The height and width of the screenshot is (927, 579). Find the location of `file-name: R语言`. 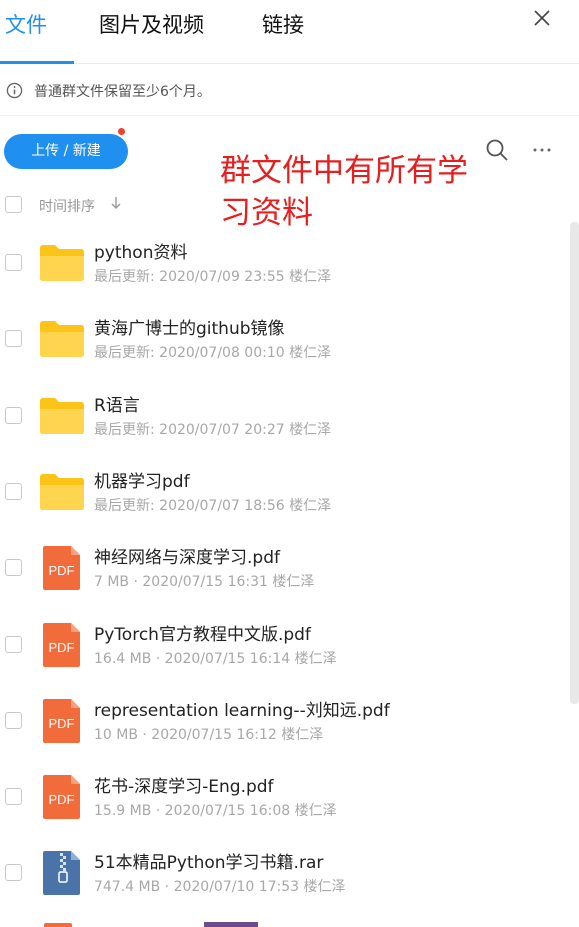

file-name: R语言 is located at coordinates (117, 403).